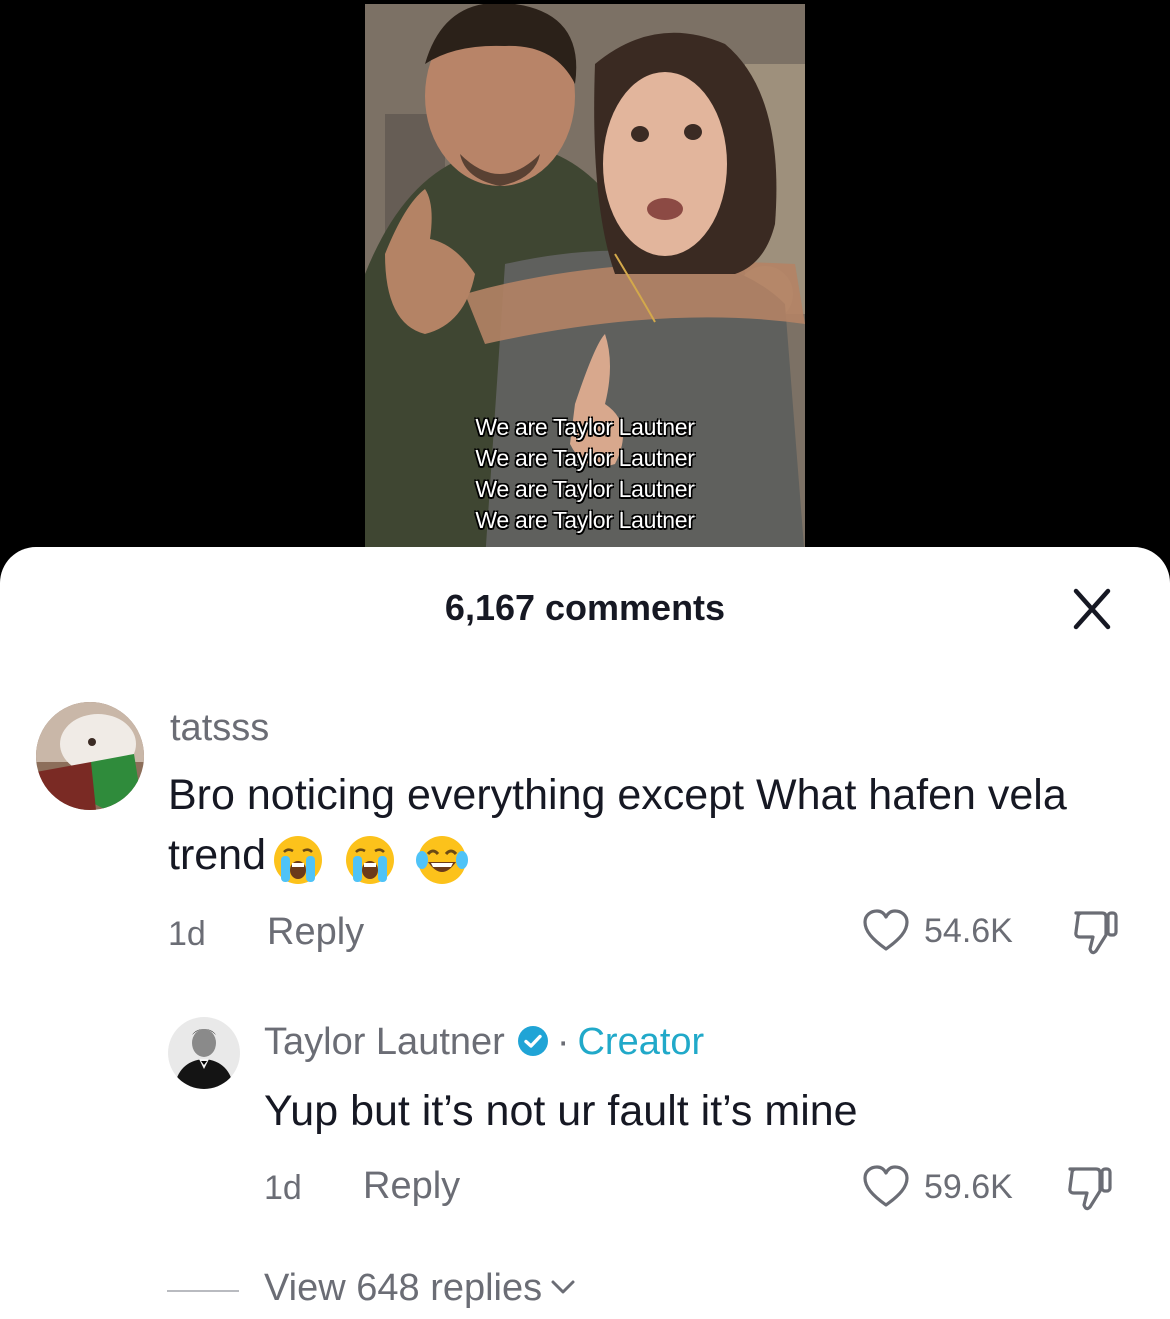 The width and height of the screenshot is (1170, 1319). Describe the element at coordinates (403, 1288) in the screenshot. I see `view-replies-label: View 648 replies` at that location.